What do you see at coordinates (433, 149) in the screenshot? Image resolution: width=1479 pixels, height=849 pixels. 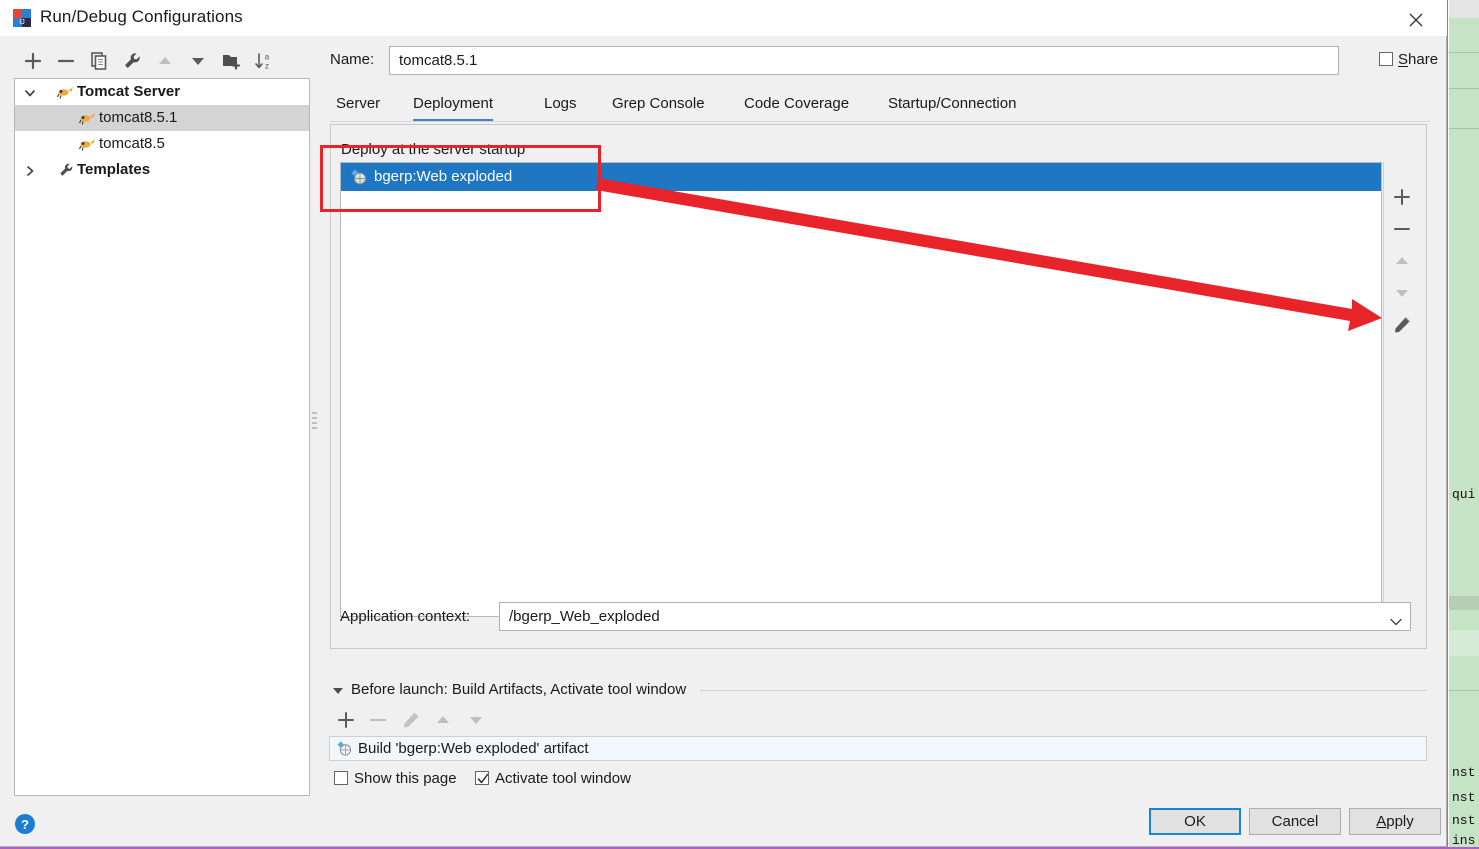 I see `deploy-at-startup-caption: Deploy at the server startup` at bounding box center [433, 149].